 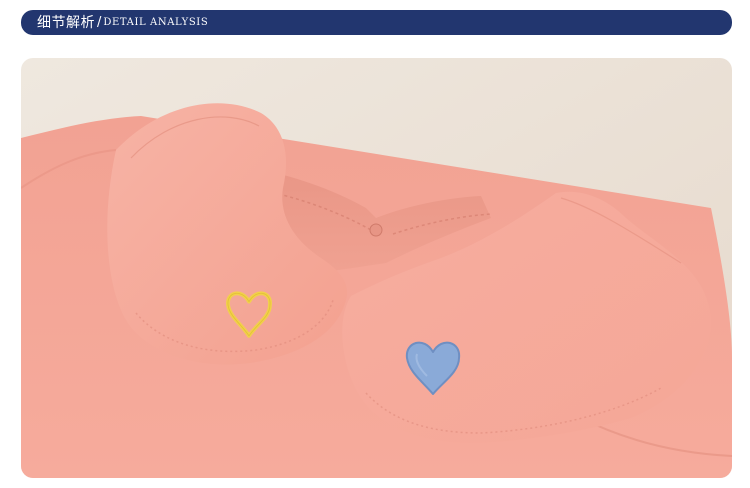 I want to click on section-header-bar: 细节解析 / DETAIL ANALYSIS, so click(x=376, y=22).